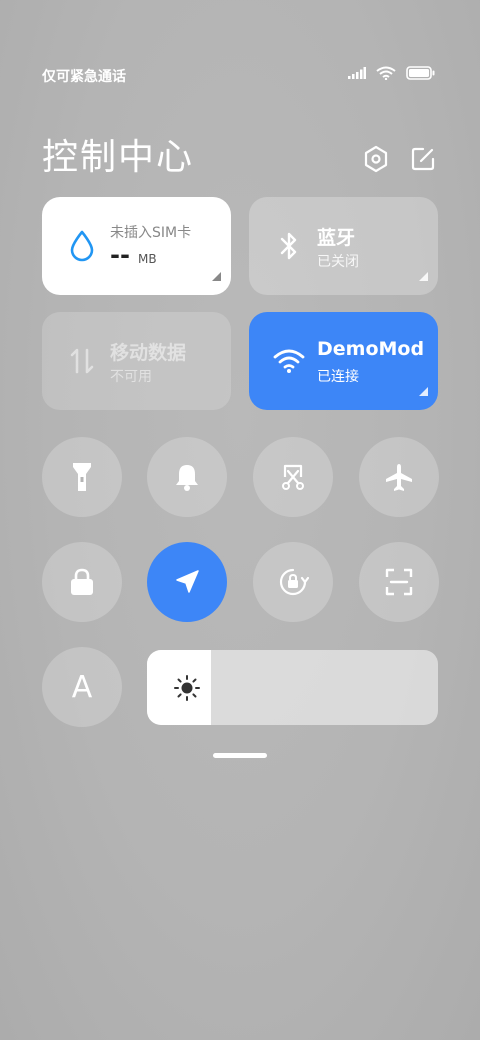 This screenshot has width=480, height=1040. I want to click on wifi-status: 已连接, so click(338, 377).